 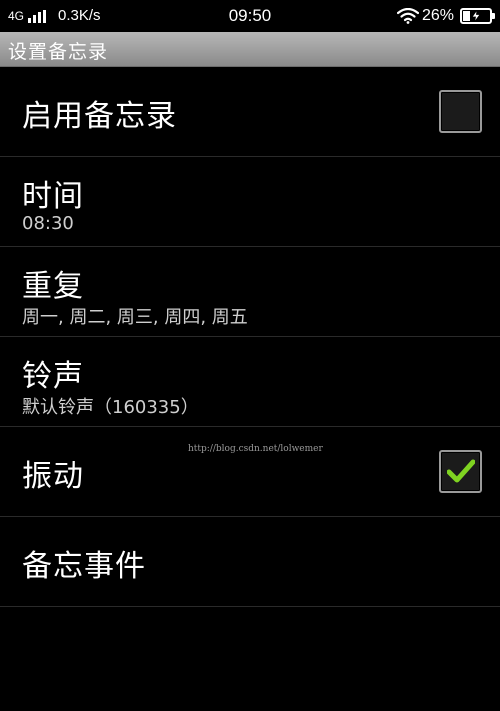 I want to click on enable-memo-checkbox, so click(x=460, y=111).